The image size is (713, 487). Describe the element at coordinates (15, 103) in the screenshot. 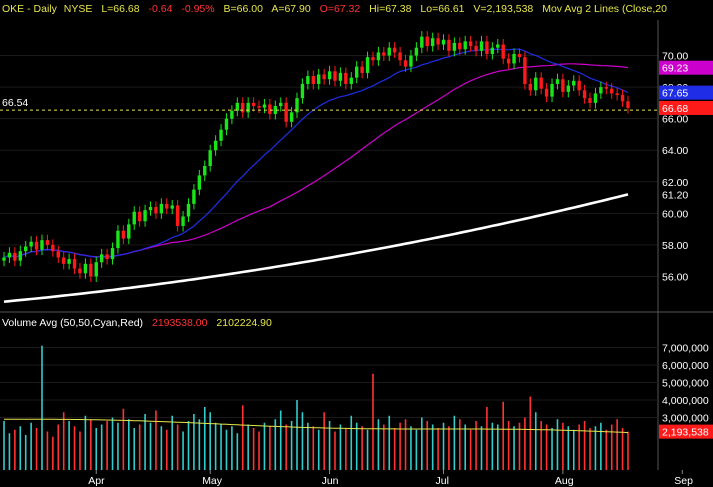

I see `reference-line-label: 66.54` at that location.